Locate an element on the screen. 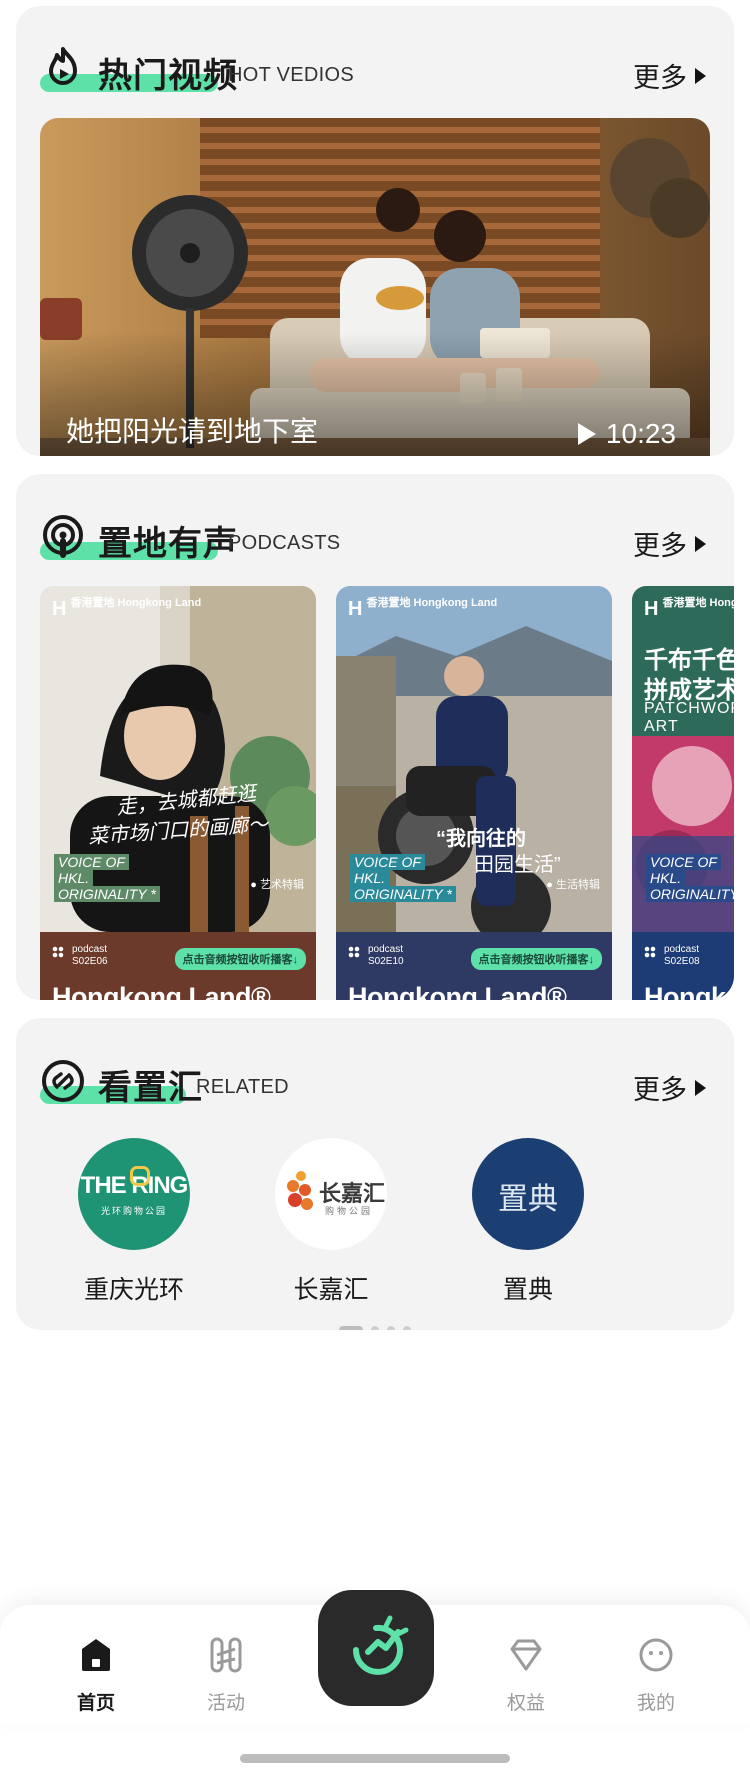  related-header: 看置汇 RELATED 更多 is located at coordinates (375, 1084).